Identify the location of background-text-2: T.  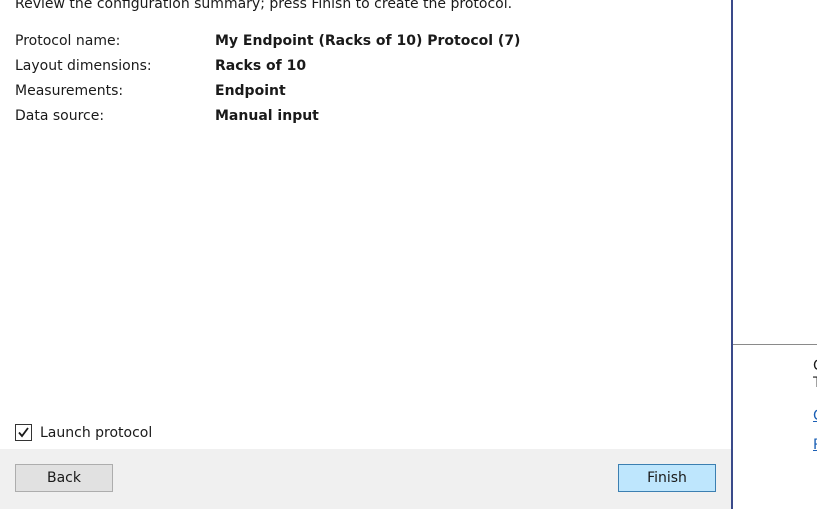
(815, 383).